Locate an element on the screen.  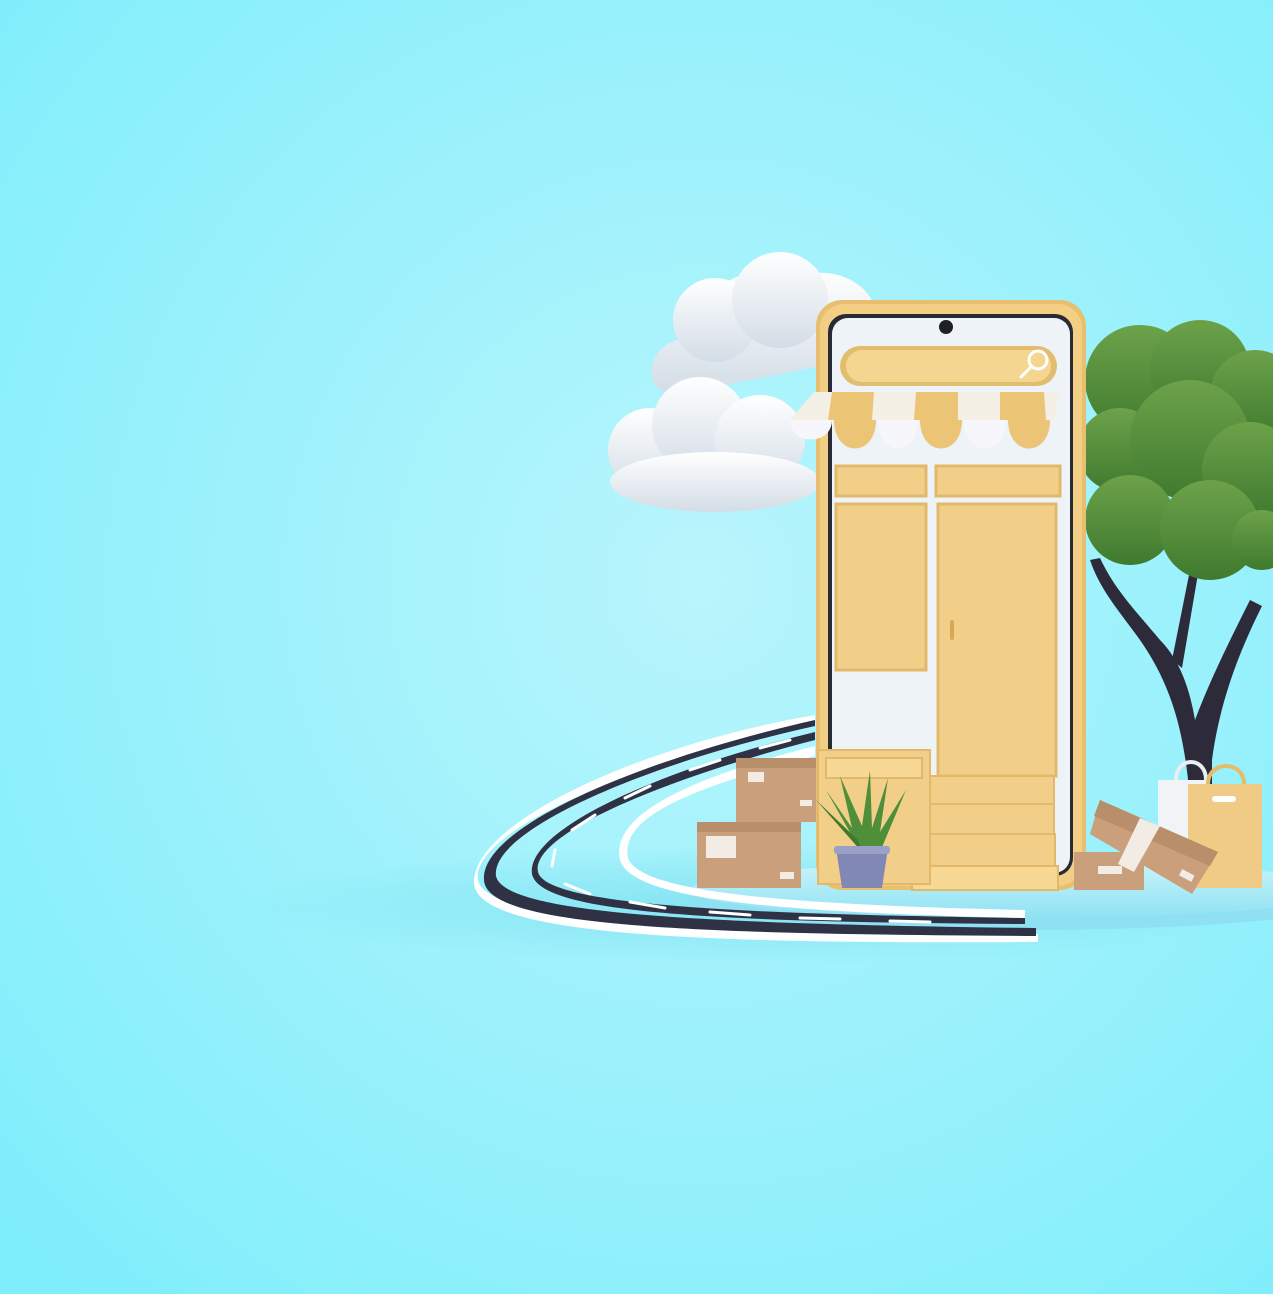
shop-sign-left is located at coordinates (881, 481).